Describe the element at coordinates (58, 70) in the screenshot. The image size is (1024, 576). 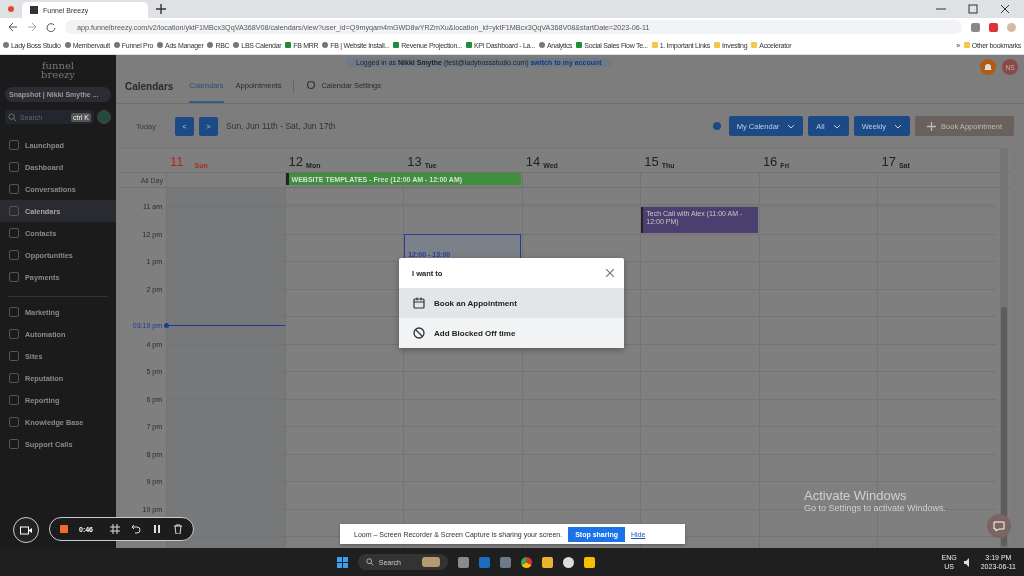
I see `logo: funnel breezy` at that location.